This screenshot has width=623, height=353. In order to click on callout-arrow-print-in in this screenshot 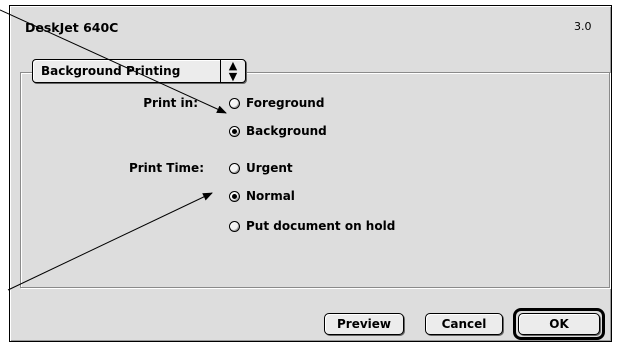, I will do `click(113, 61)`.